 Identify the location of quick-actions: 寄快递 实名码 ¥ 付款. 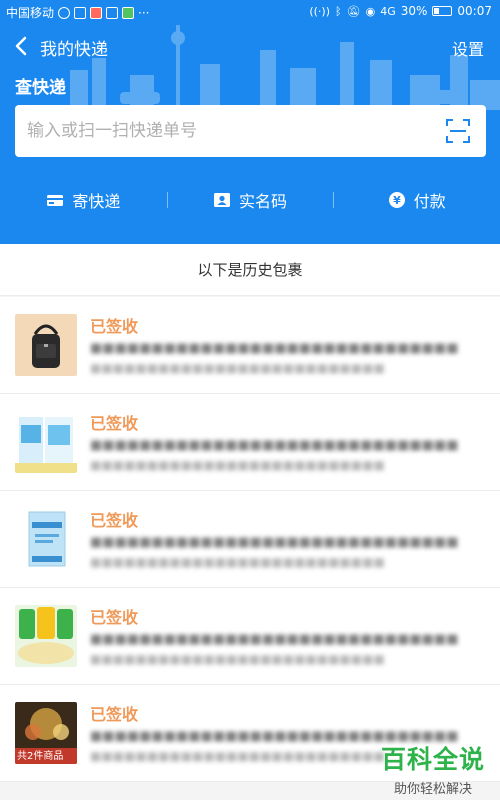
(250, 200).